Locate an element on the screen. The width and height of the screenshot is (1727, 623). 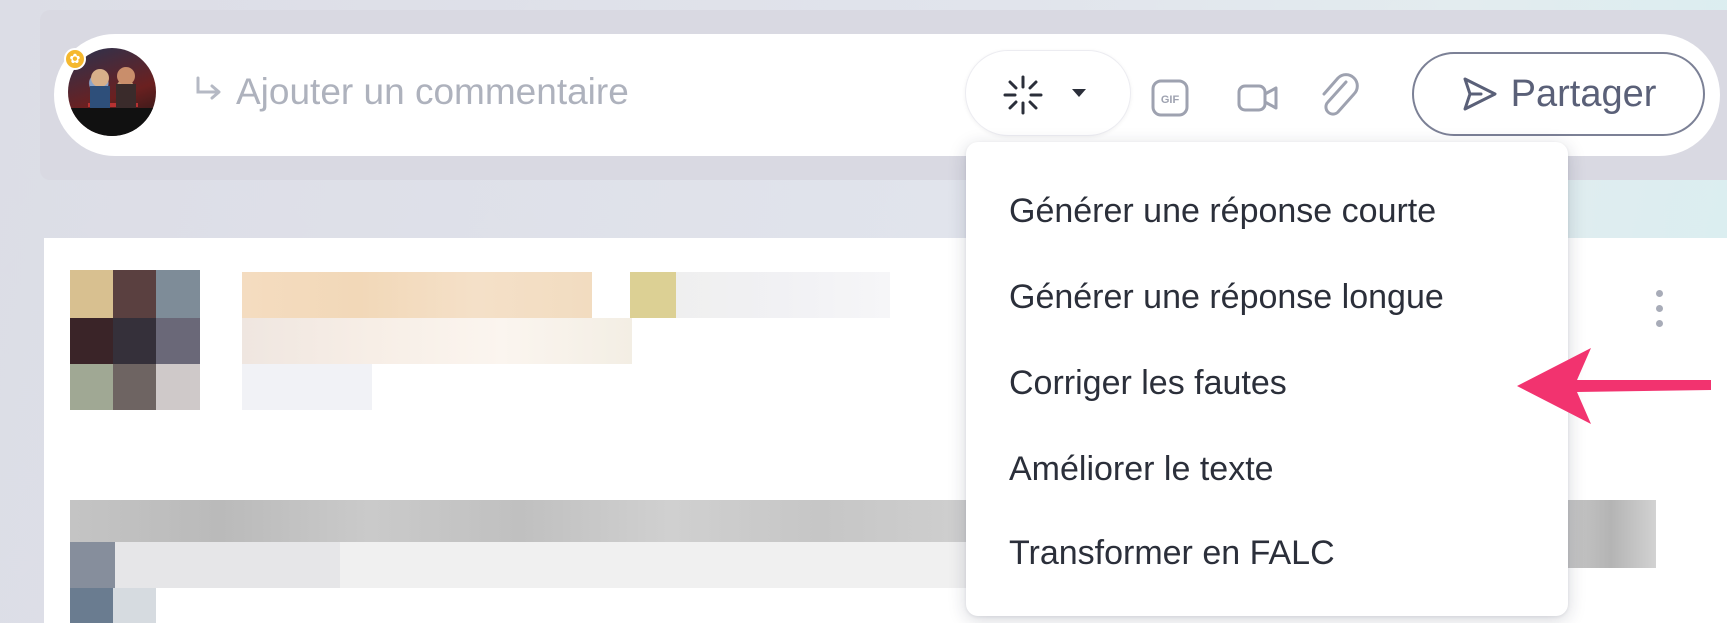
sparkle-icon is located at coordinates (1023, 95).